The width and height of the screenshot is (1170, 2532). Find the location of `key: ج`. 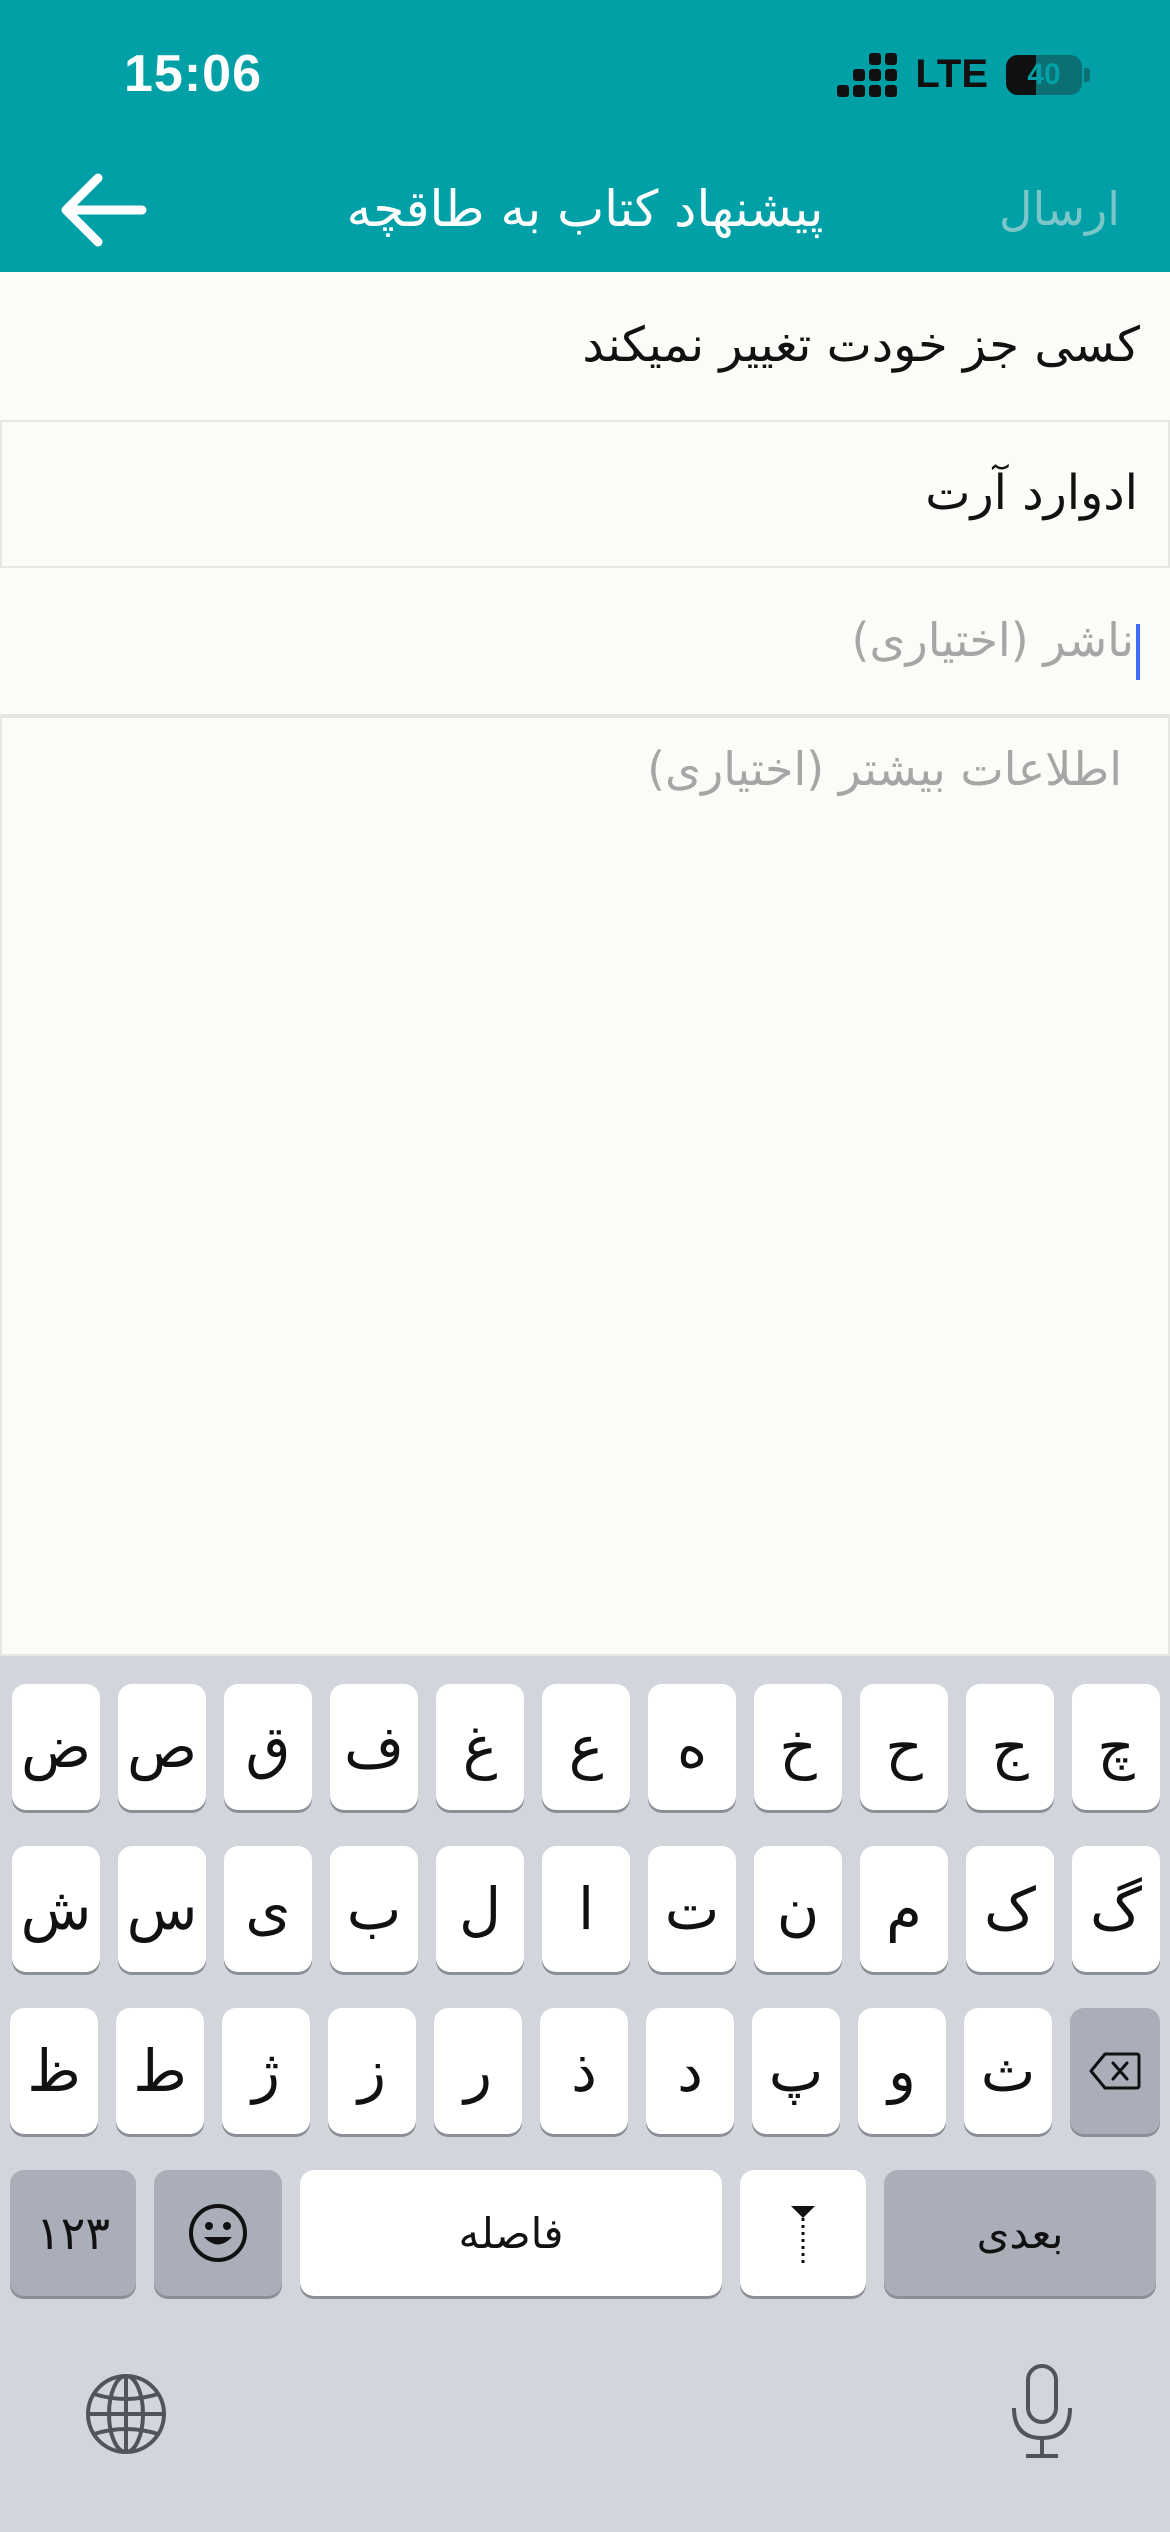

key: ج is located at coordinates (1010, 1747).